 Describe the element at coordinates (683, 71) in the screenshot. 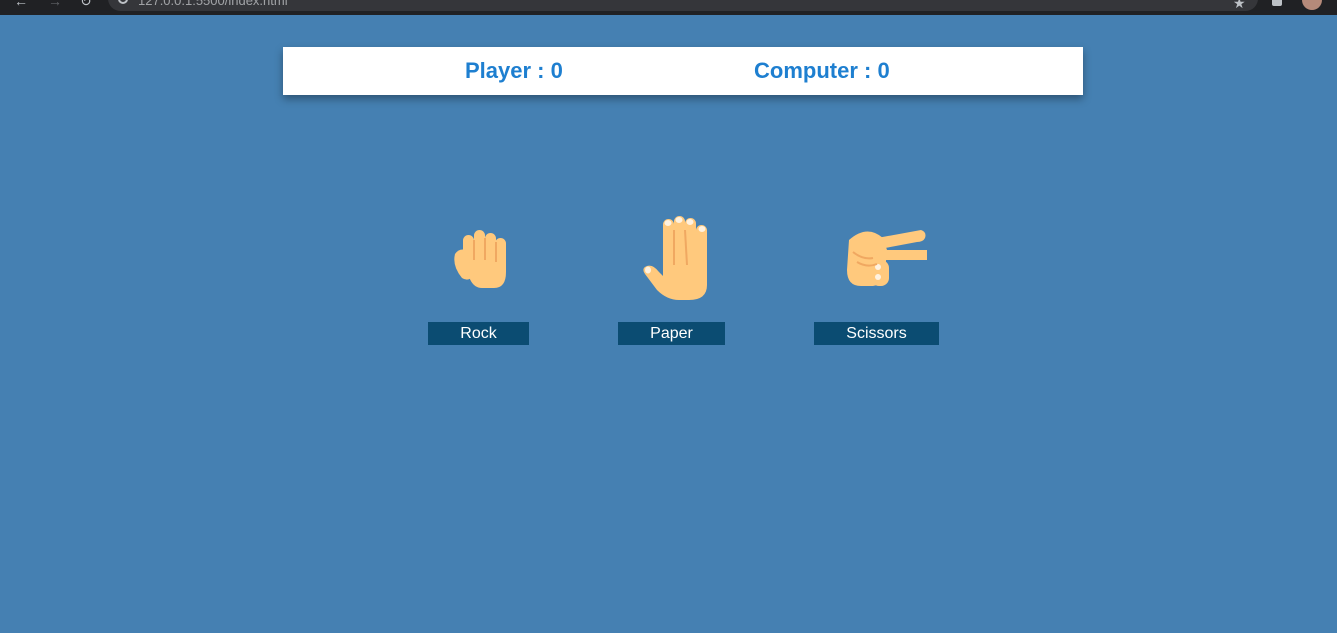

I see `scoreboard: Player : 0 Computer : 0` at that location.